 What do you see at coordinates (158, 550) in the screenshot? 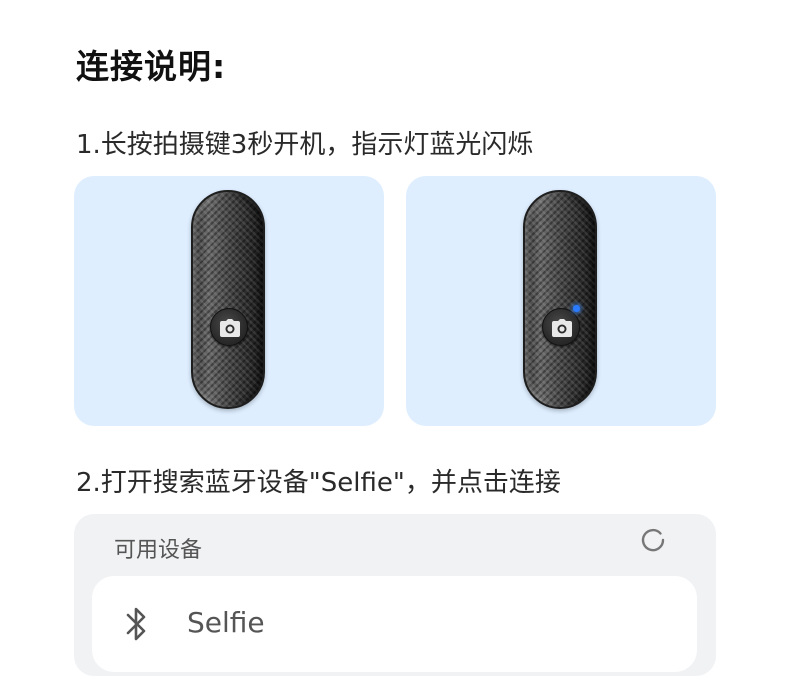
I see `available-devices-header: 可用设备` at bounding box center [158, 550].